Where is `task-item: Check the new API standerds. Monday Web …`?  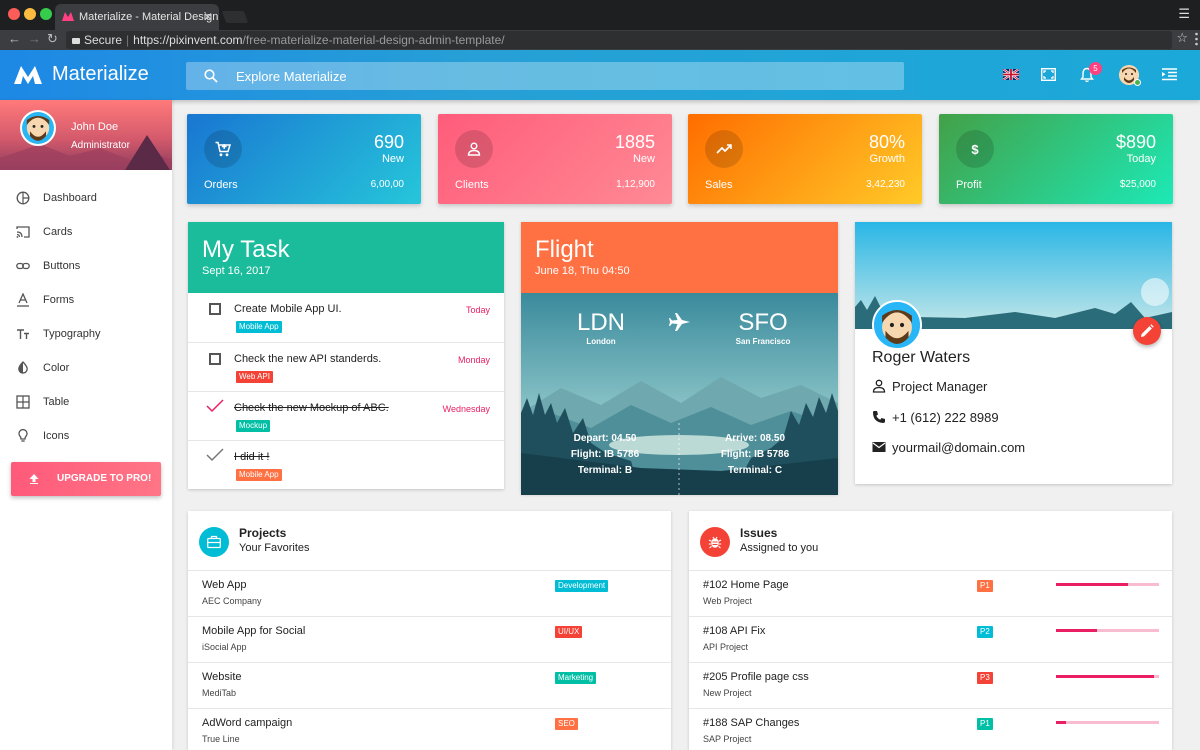
task-item: Check the new API standerds. Monday Web … is located at coordinates (346, 366).